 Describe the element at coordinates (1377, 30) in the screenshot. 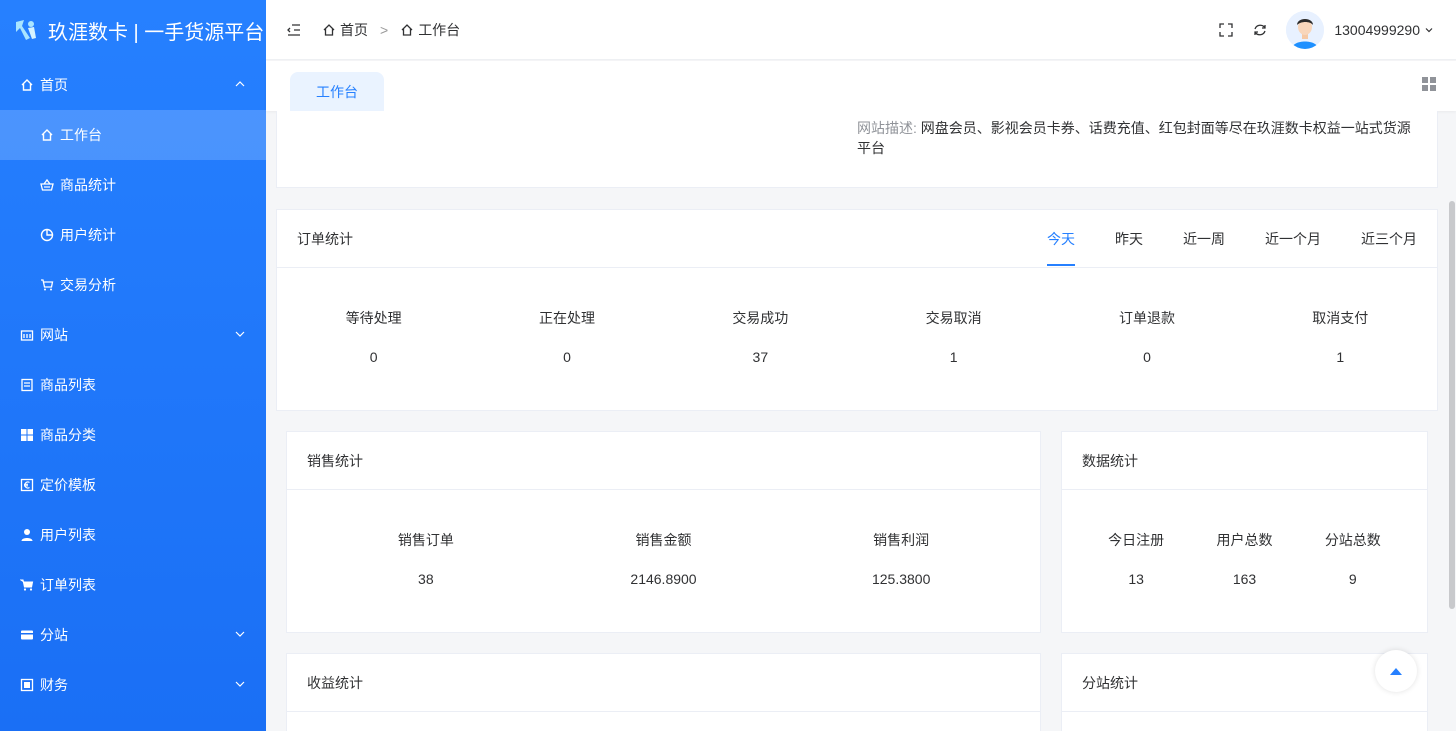

I see `username: 13004999290` at that location.